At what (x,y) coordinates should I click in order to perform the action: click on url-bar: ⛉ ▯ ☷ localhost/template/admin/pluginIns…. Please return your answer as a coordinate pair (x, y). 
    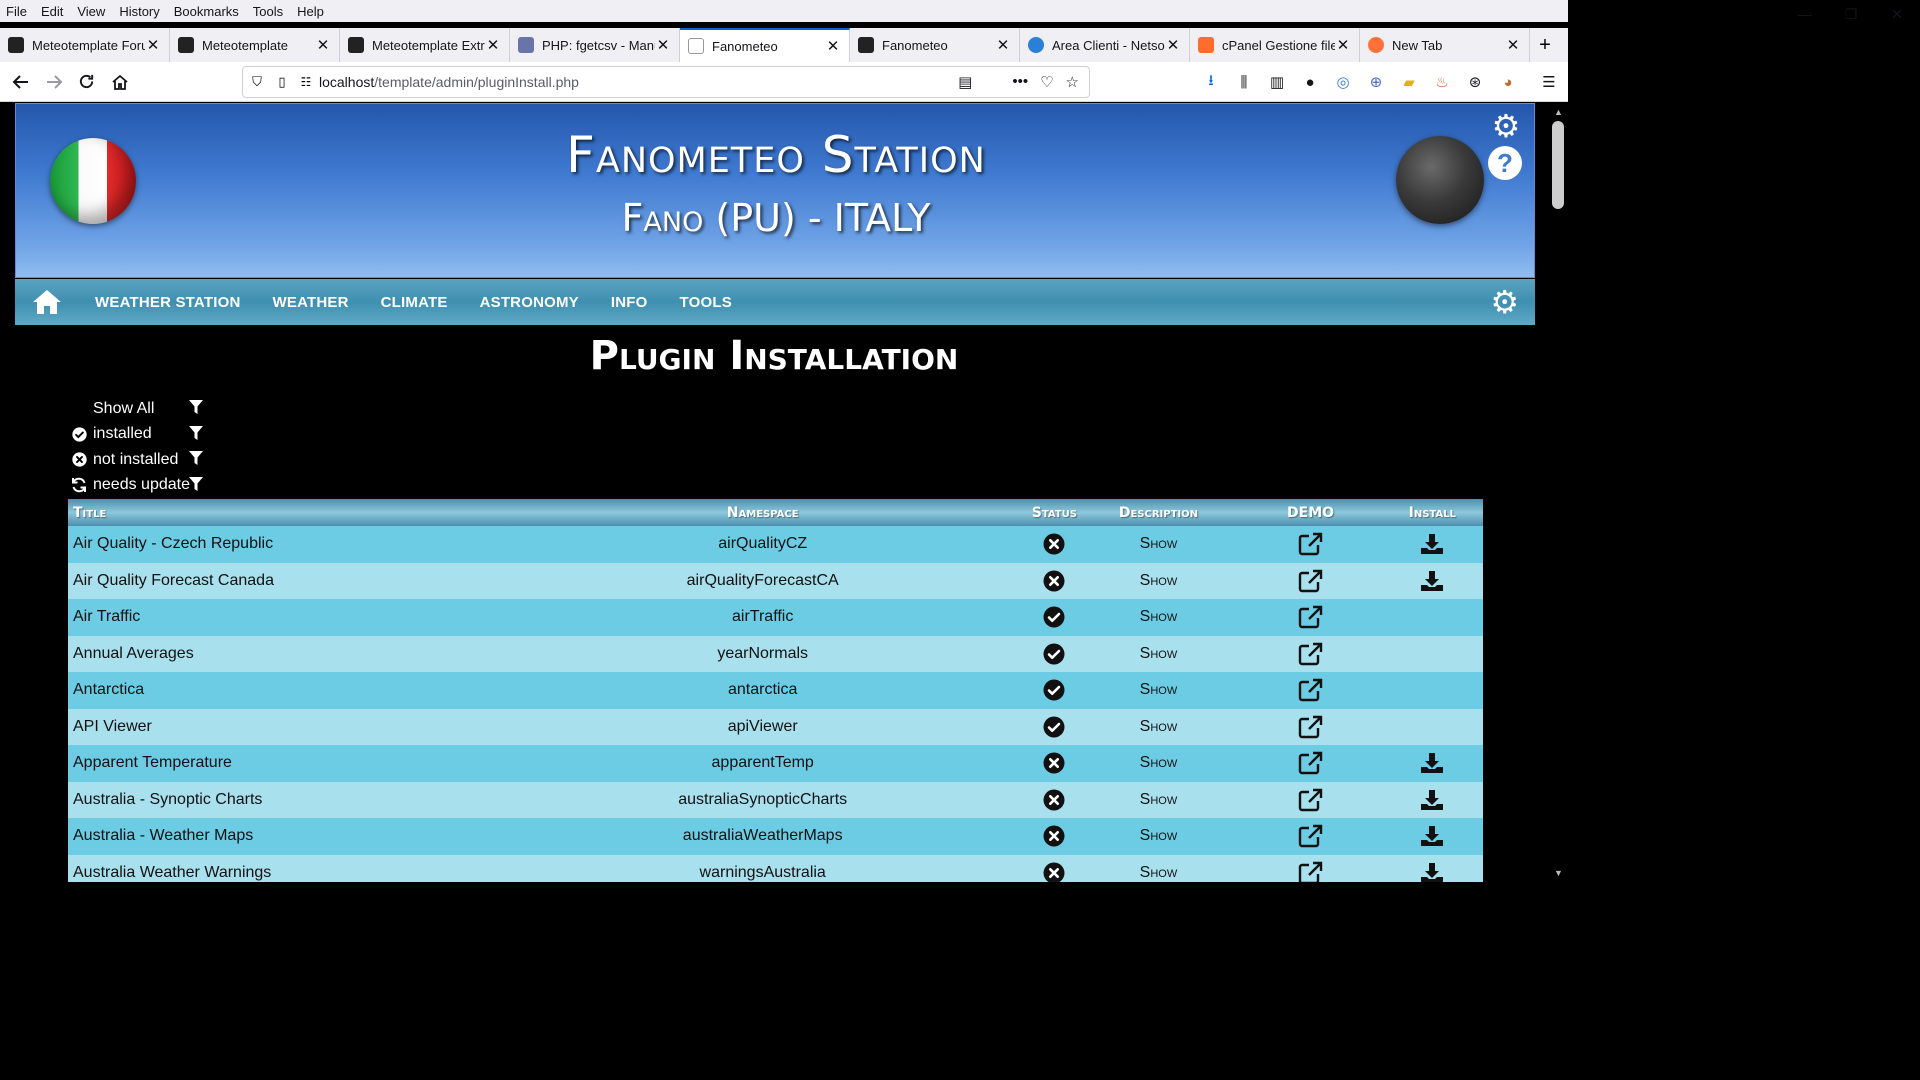
    Looking at the image, I should click on (666, 82).